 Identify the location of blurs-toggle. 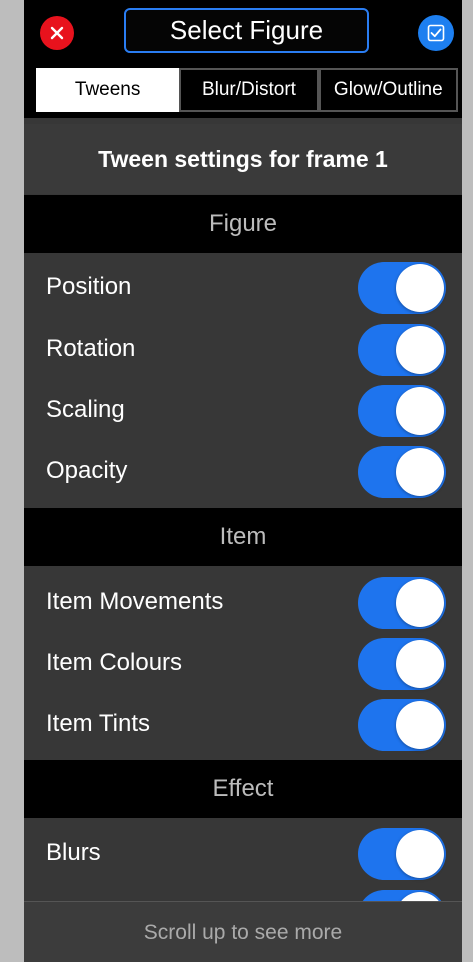
(402, 854).